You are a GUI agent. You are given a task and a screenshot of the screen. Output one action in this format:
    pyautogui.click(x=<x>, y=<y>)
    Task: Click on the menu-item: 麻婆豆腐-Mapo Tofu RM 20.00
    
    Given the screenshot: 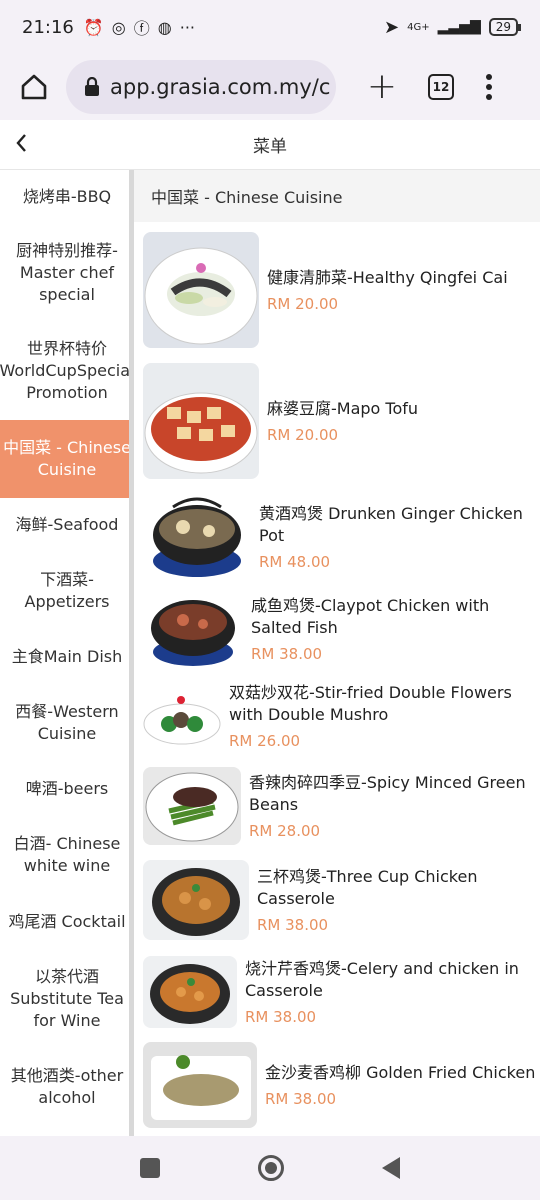 What is the action you would take?
    pyautogui.click(x=280, y=421)
    